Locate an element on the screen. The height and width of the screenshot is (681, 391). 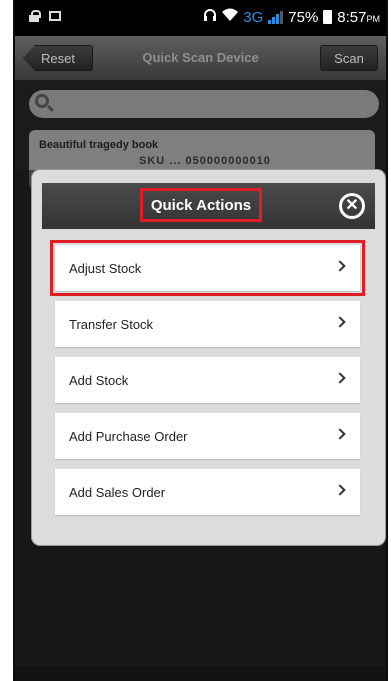
wifi-icon is located at coordinates (230, 17).